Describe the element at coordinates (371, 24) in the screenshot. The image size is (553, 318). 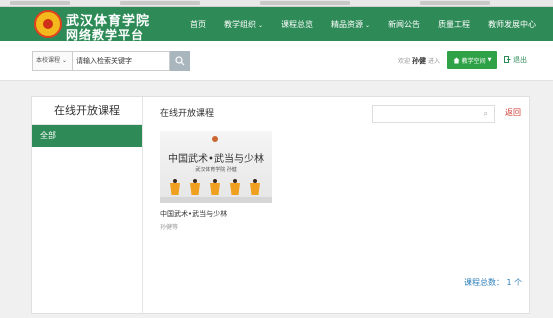
I see `main-nav: 首页 教学组织 ⌄ 课程总览 精品资源 ⌄ 新闻公告 质量工程 教师发展中心` at that location.